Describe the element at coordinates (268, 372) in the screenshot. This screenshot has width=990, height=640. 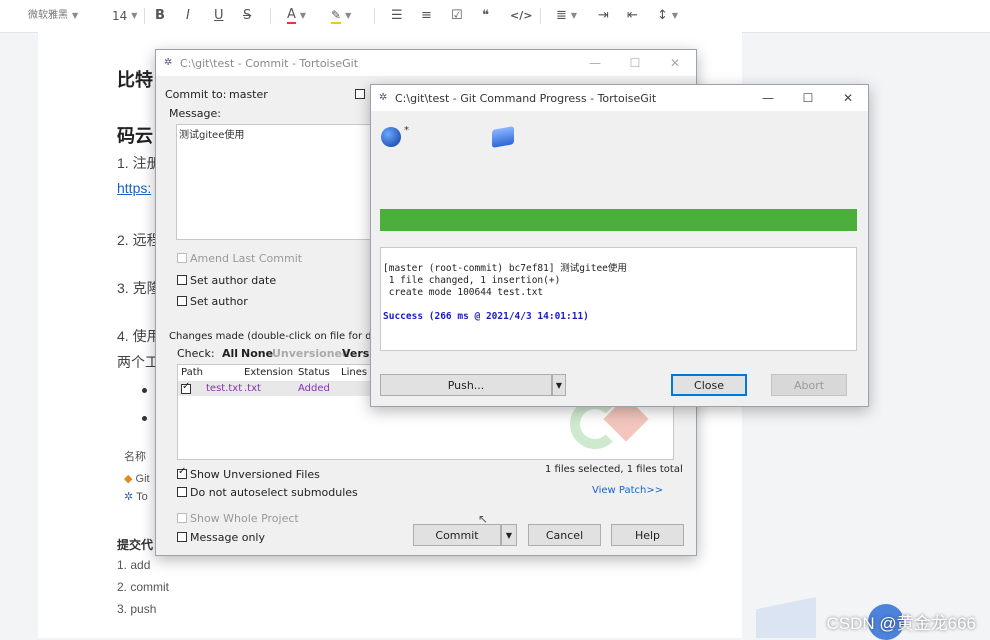
I see `col-extension: Extension` at that location.